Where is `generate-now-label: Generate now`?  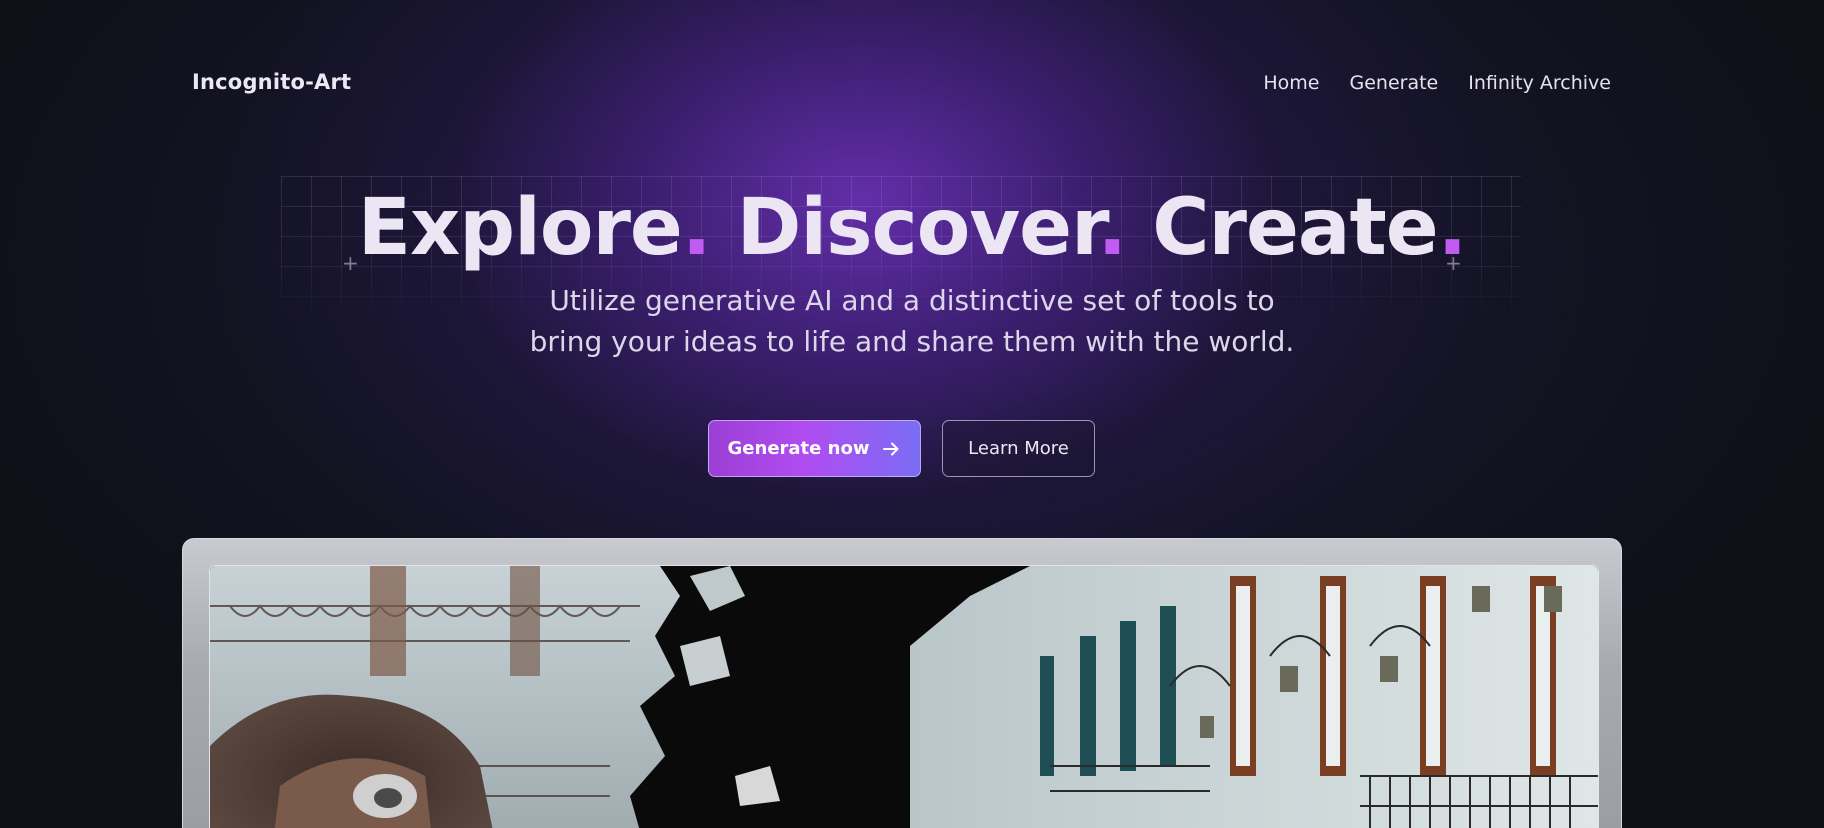 generate-now-label: Generate now is located at coordinates (798, 448).